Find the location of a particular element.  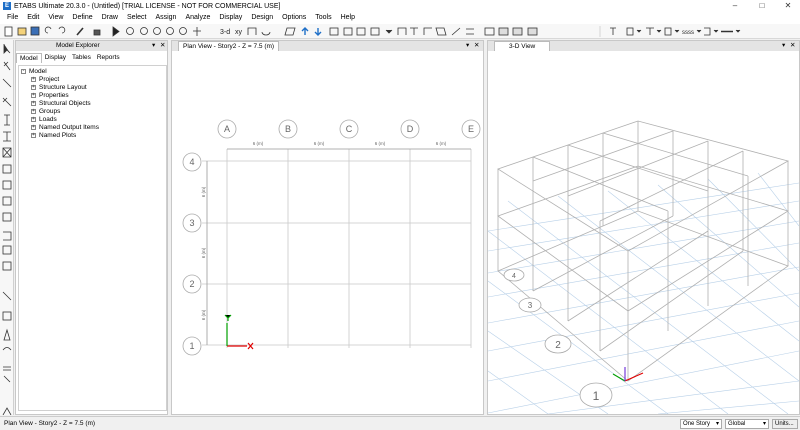

font-size-icon is located at coordinates (613, 31).